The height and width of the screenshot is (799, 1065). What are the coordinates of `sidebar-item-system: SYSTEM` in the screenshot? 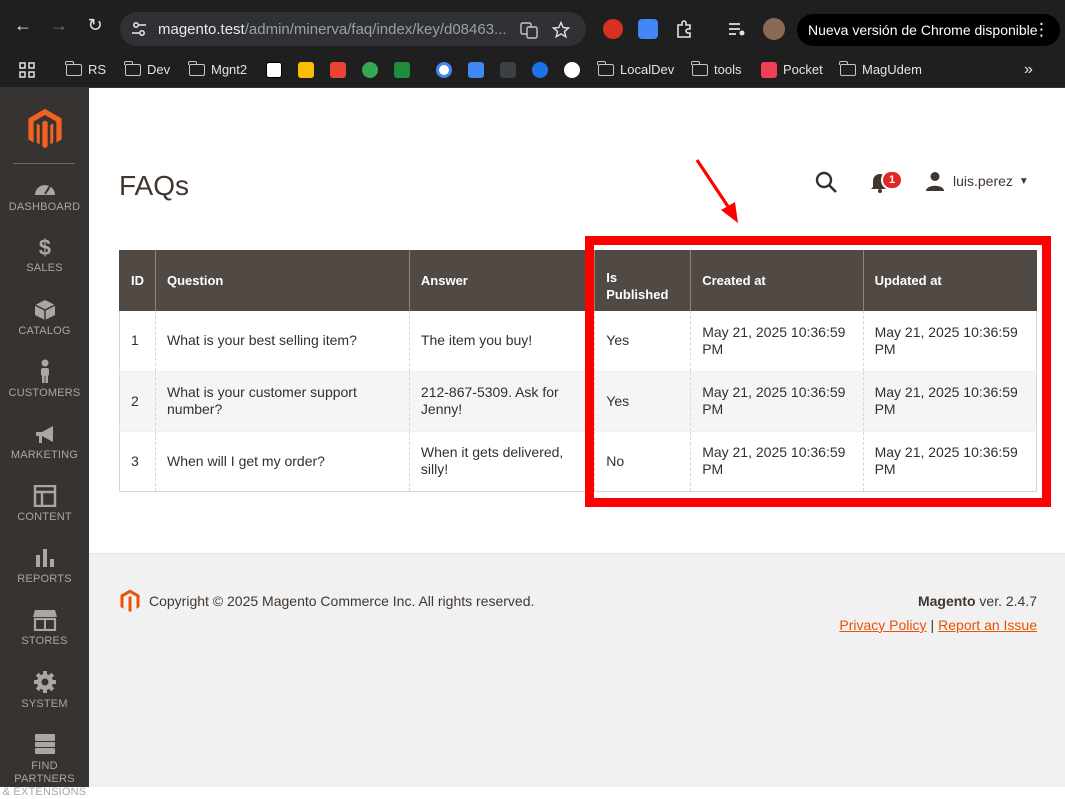 It's located at (44, 690).